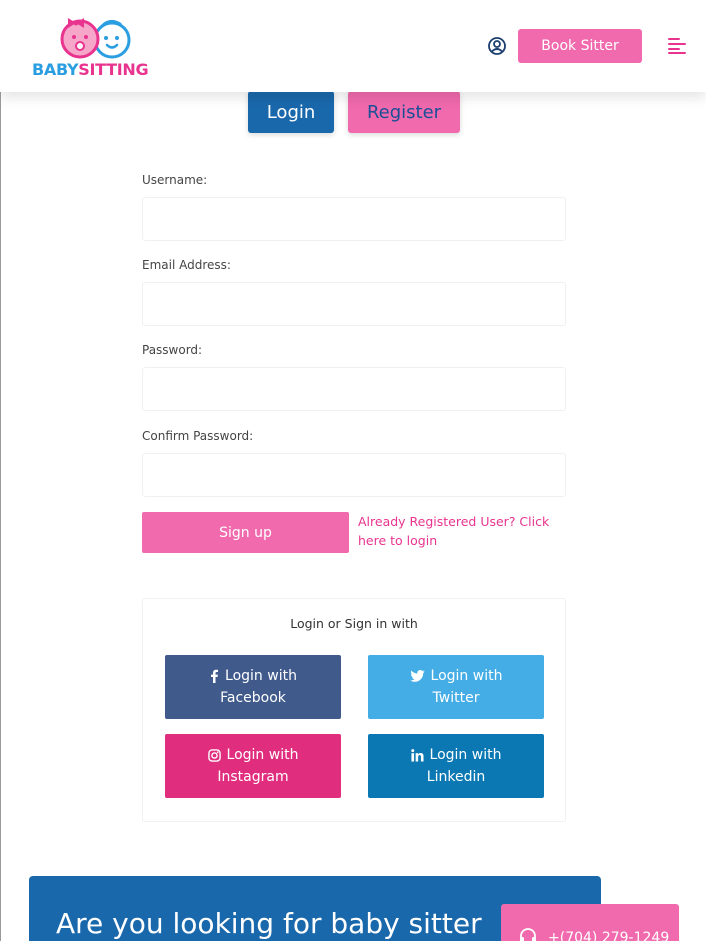  Describe the element at coordinates (175, 180) in the screenshot. I see `username-label: Username:` at that location.